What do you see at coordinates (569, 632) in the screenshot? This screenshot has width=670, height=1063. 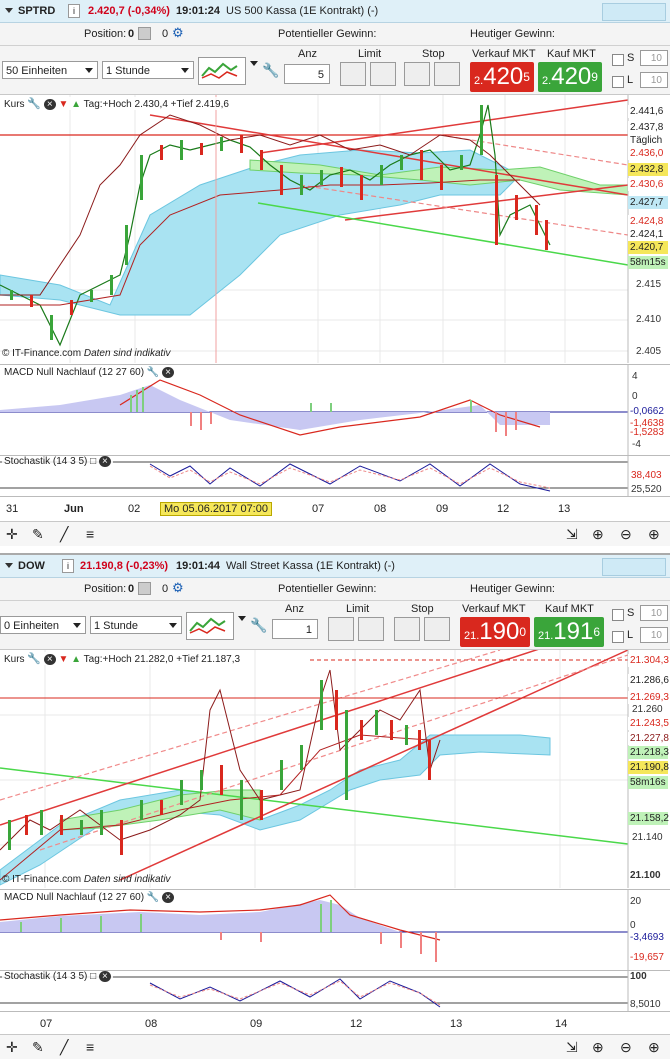 I see `buy-button: 21.1916` at bounding box center [569, 632].